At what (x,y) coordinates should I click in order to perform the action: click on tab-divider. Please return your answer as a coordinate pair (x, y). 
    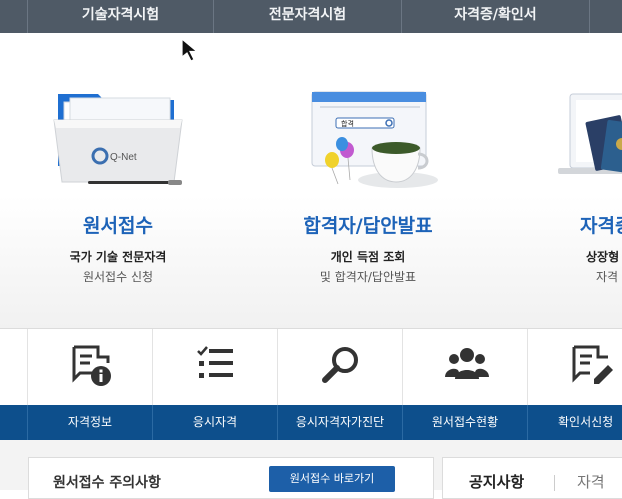
    Looking at the image, I should click on (554, 483).